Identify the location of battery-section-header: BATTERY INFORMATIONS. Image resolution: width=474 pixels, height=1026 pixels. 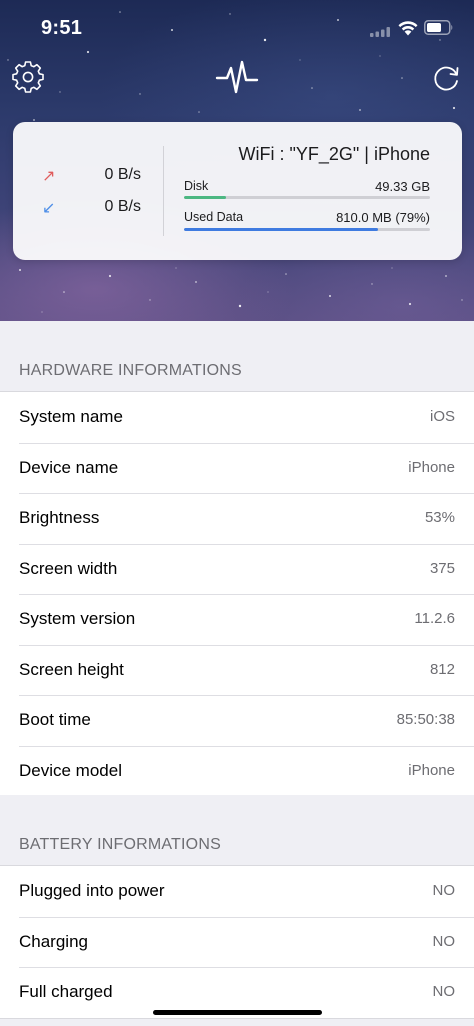
(237, 830).